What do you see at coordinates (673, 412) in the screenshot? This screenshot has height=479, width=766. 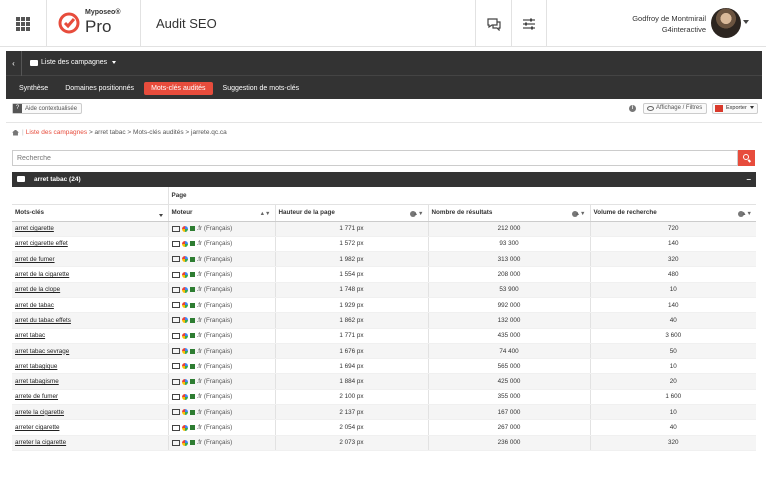 I see `search-volume-cell: 10` at bounding box center [673, 412].